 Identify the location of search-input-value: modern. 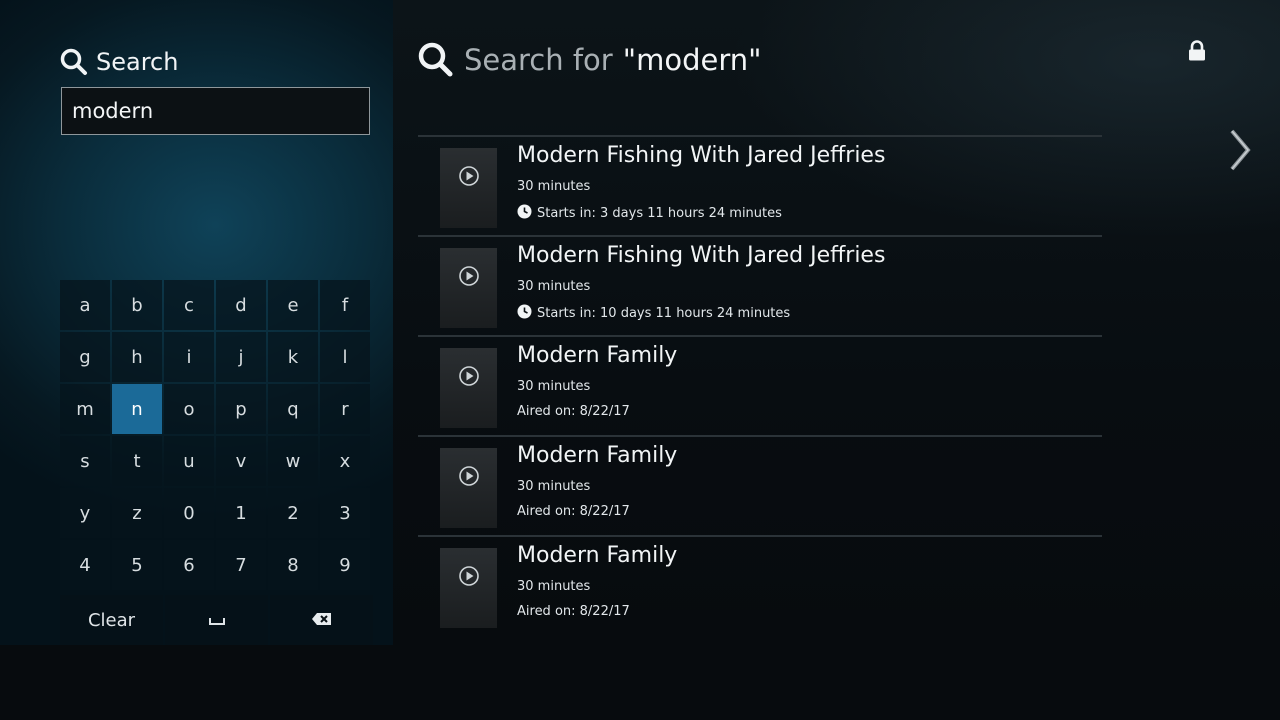
(113, 111).